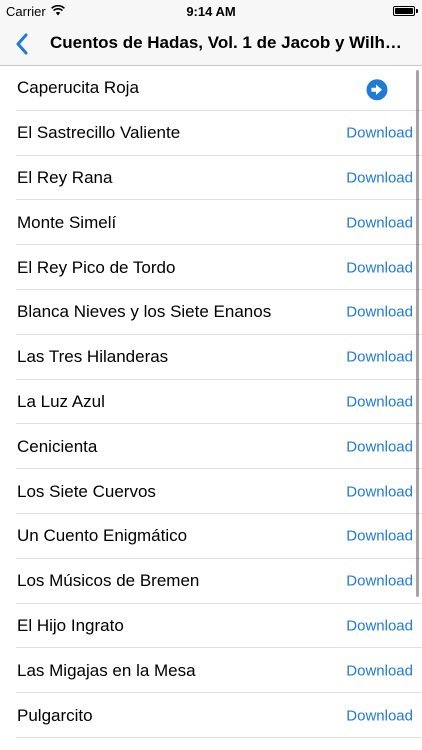 The height and width of the screenshot is (750, 422). Describe the element at coordinates (211, 357) in the screenshot. I see `list-item: Las Tres Hilanderas Download` at that location.